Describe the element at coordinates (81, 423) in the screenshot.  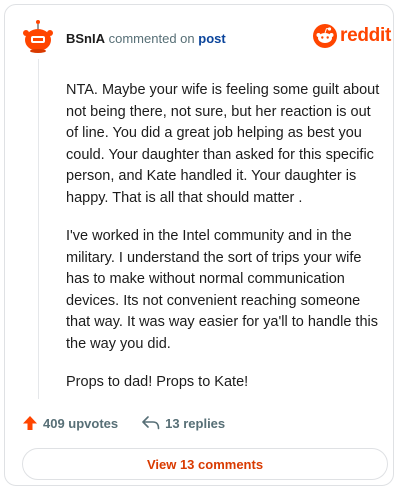
I see `upvote-count: 409 upvotes` at that location.